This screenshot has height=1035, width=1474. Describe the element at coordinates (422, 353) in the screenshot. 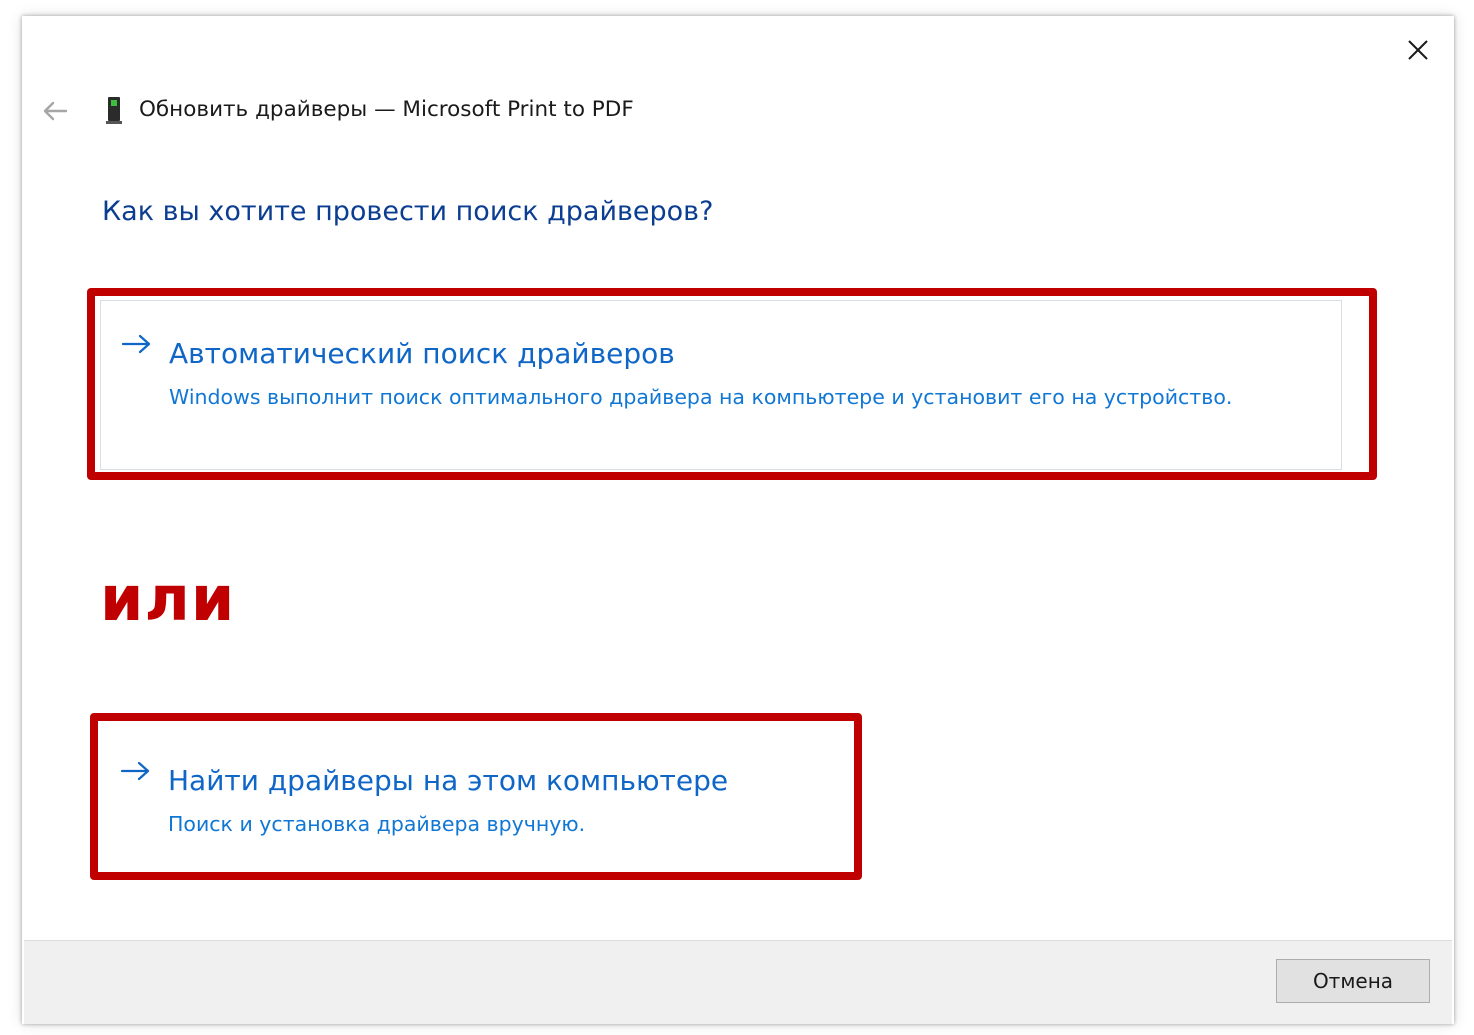

I see `auto-search-title: Автоматический поиск драйверов` at that location.